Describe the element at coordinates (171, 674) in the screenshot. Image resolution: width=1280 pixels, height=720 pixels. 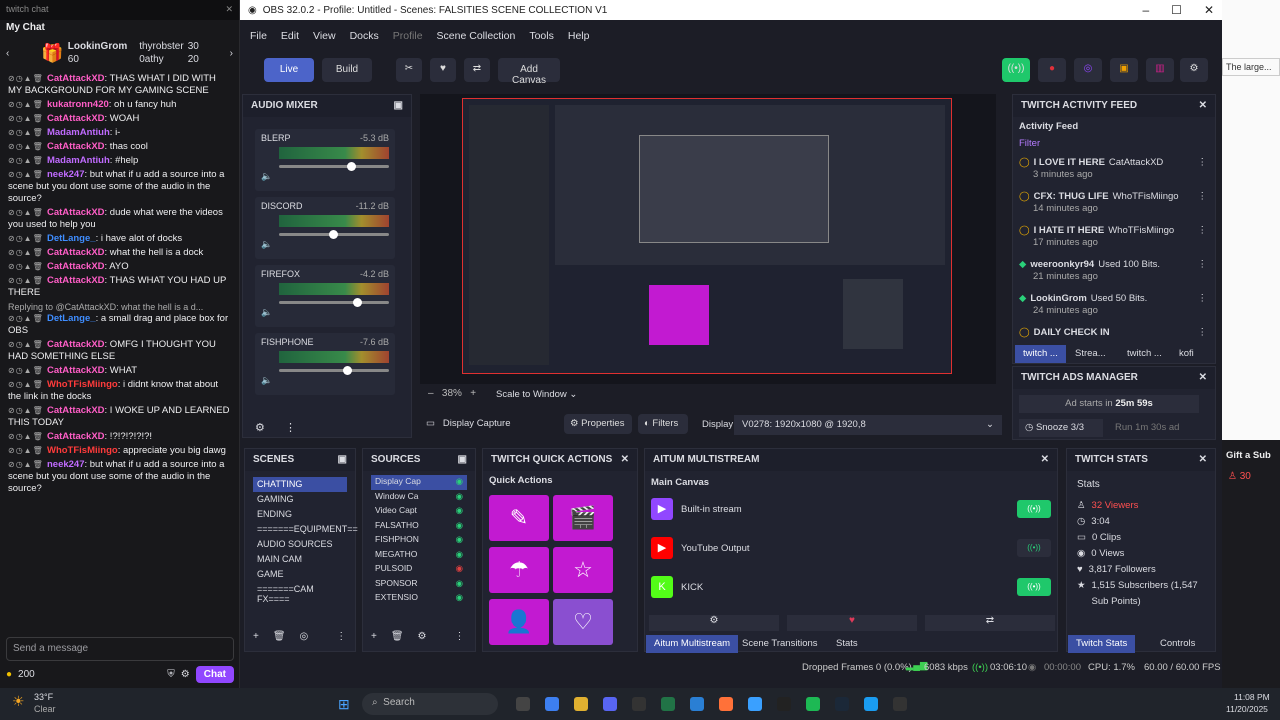
I see `shield-icon: ⛨` at that location.